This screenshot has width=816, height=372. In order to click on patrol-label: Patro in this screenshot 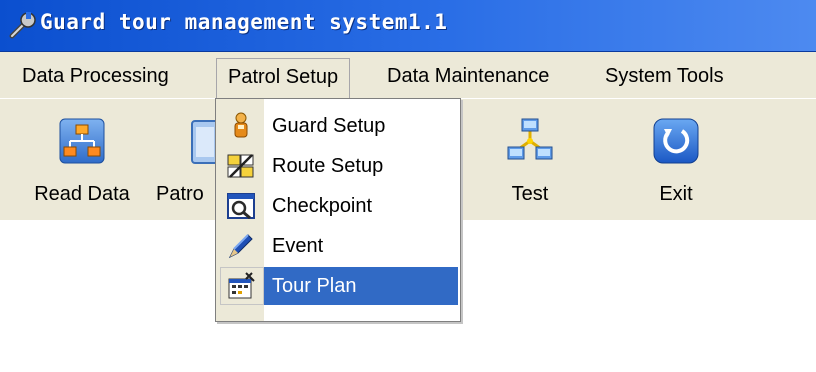, I will do `click(180, 194)`.